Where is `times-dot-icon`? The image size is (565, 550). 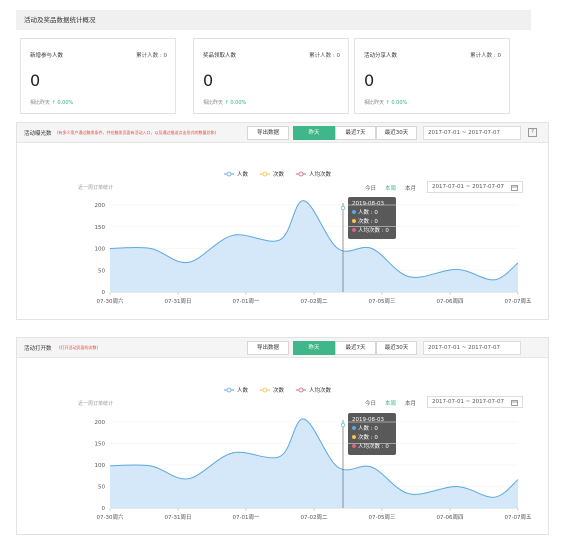 times-dot-icon is located at coordinates (354, 221).